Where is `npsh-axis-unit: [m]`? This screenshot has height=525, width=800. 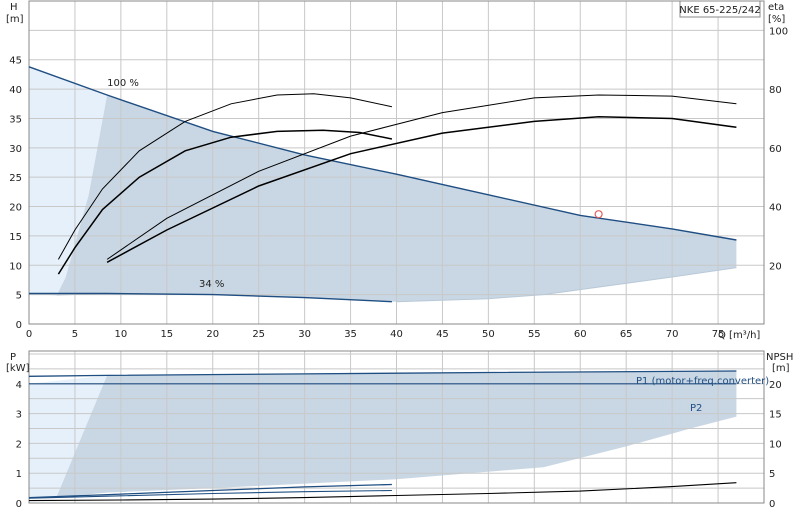
npsh-axis-unit: [m] is located at coordinates (781, 368).